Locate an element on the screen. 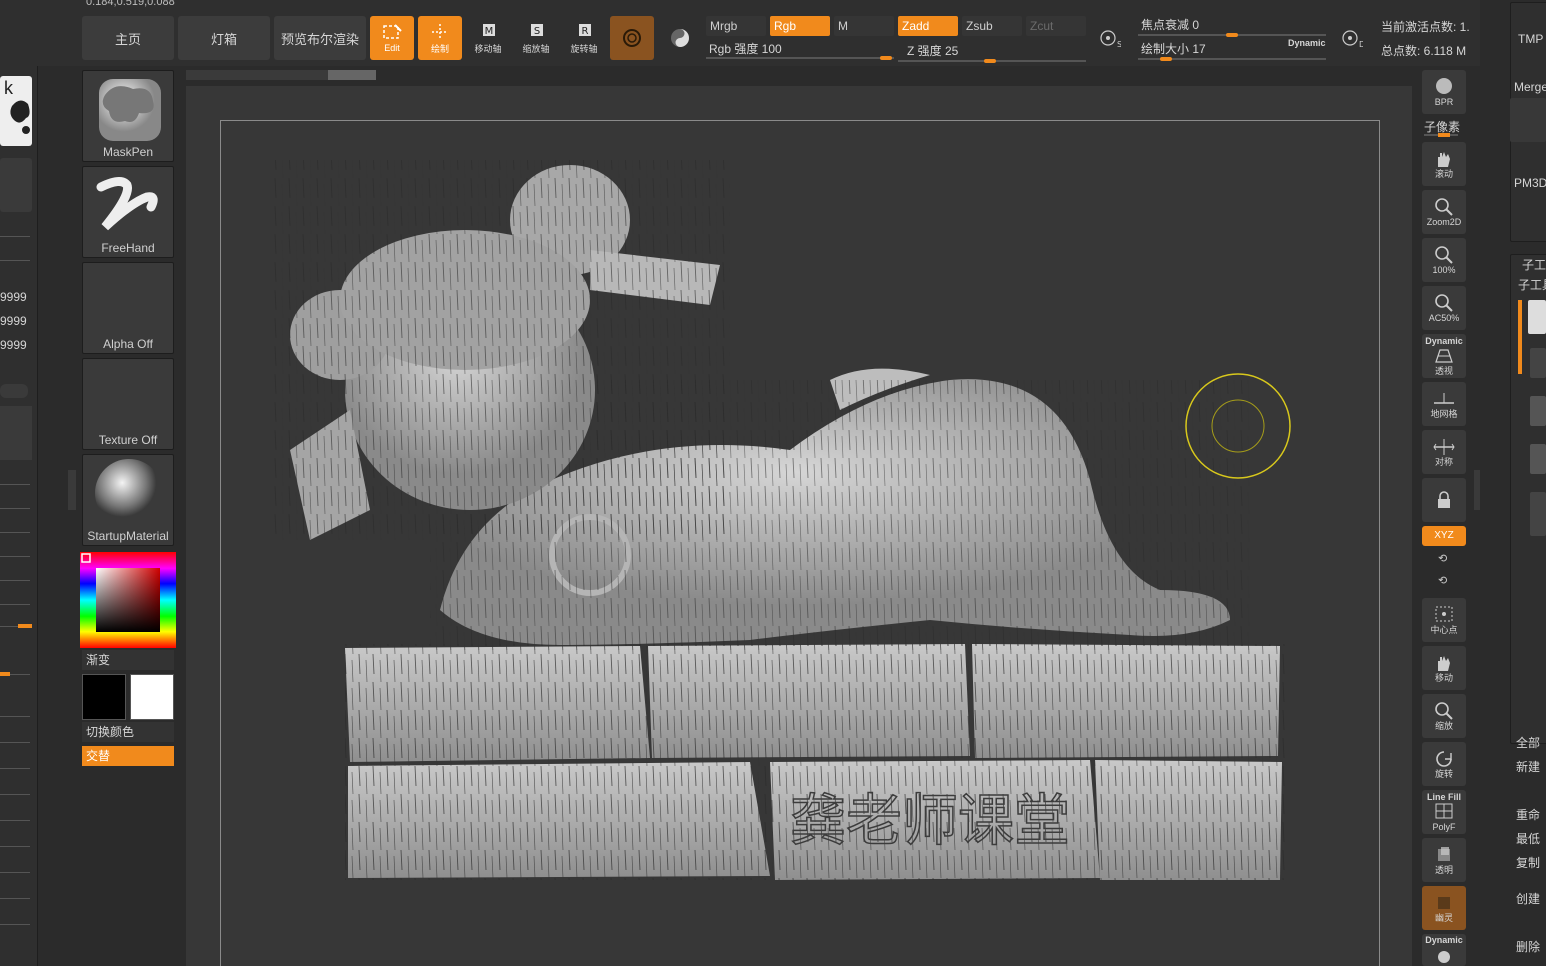  tray-slider-knob is located at coordinates (25, 626).